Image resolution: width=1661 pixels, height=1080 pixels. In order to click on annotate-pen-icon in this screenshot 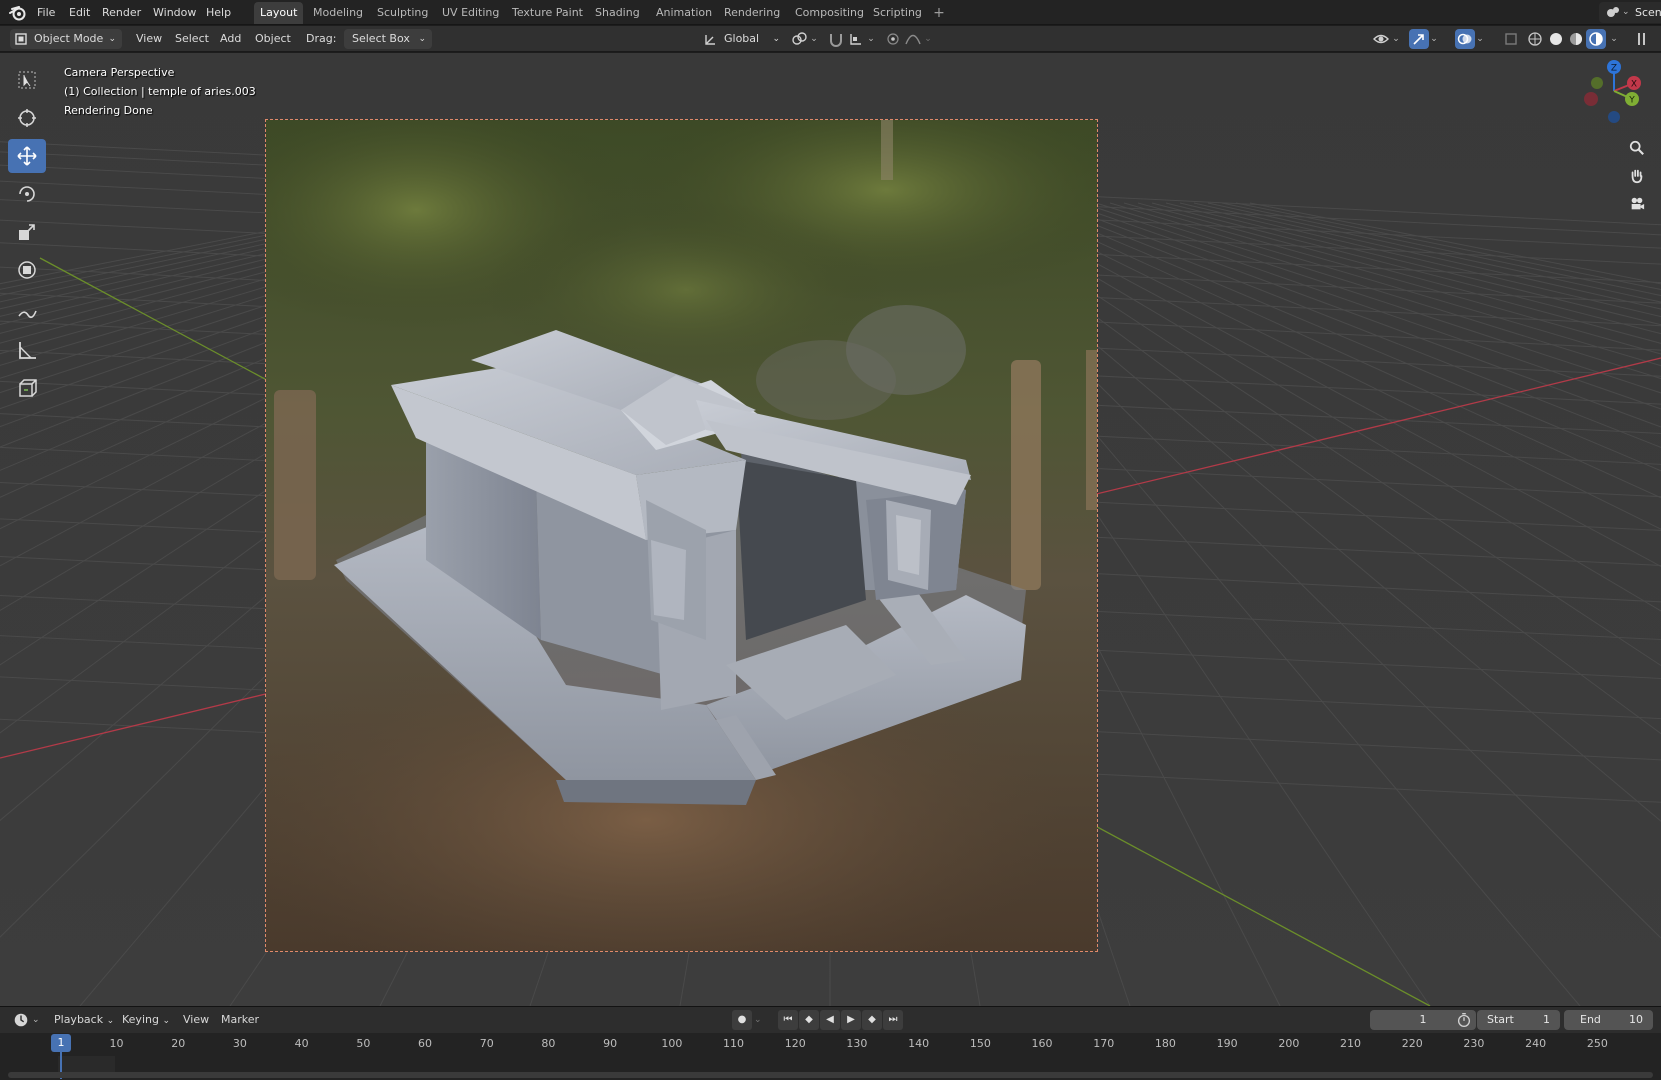, I will do `click(27, 314)`.